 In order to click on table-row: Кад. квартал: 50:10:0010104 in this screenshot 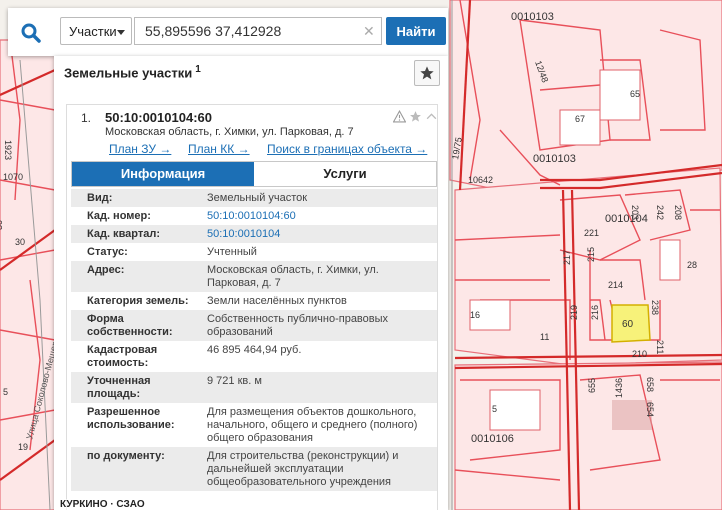, I will do `click(254, 234)`.